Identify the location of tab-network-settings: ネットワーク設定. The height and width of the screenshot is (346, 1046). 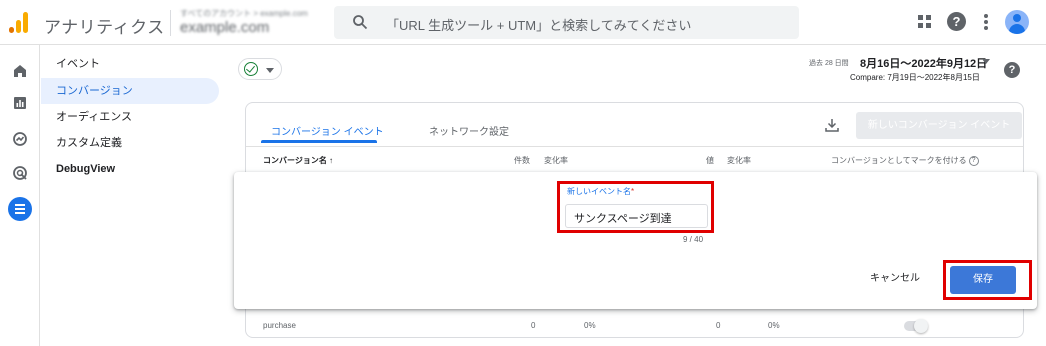
(469, 130).